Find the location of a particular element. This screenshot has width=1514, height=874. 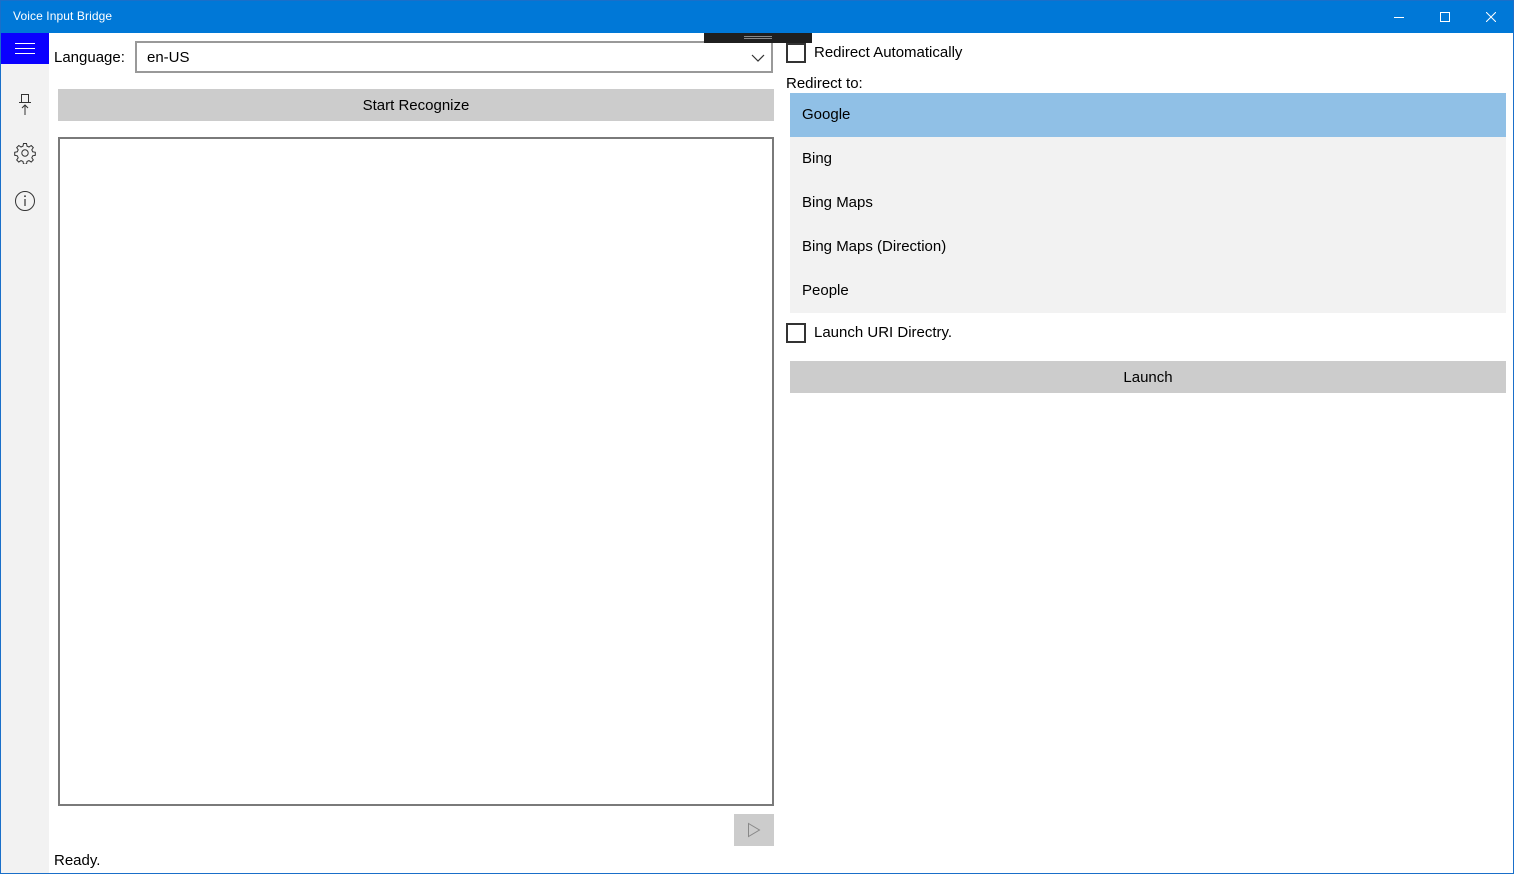

hamburger-button is located at coordinates (25, 48).